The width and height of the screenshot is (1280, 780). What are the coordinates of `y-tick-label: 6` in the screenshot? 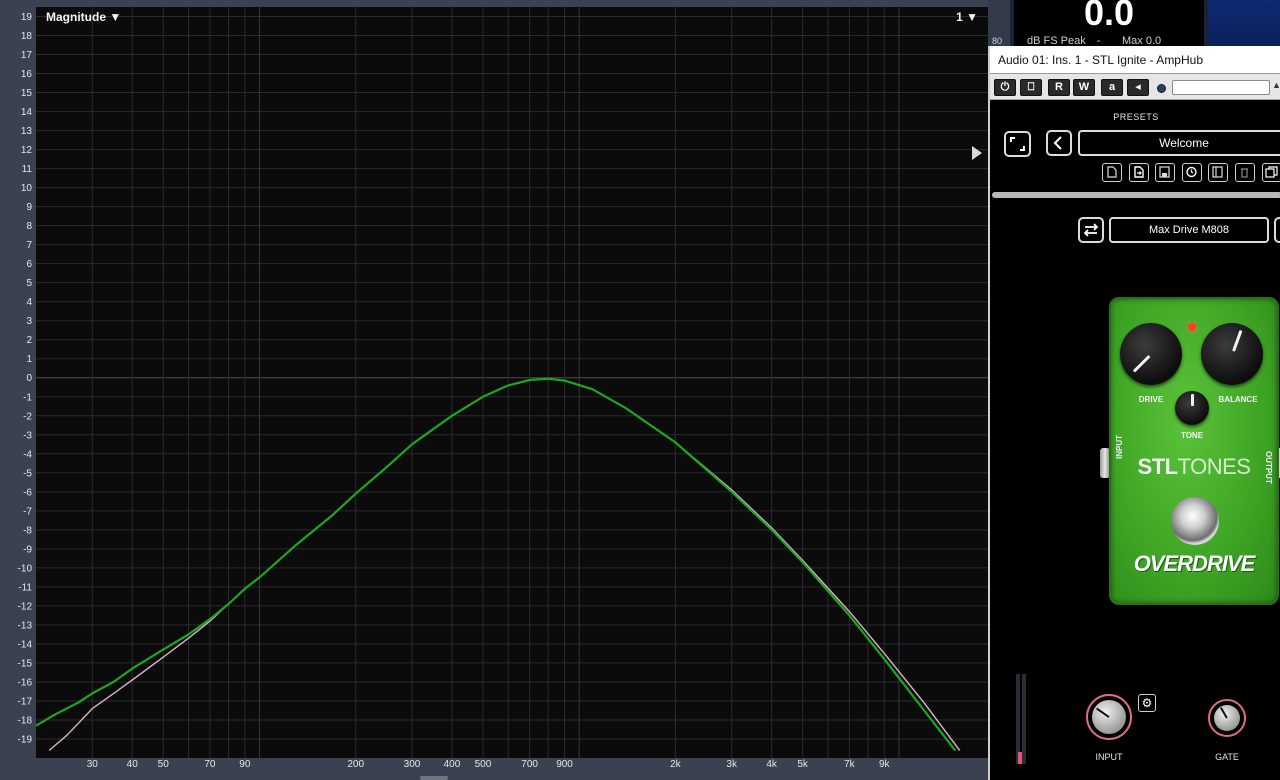 It's located at (29, 264).